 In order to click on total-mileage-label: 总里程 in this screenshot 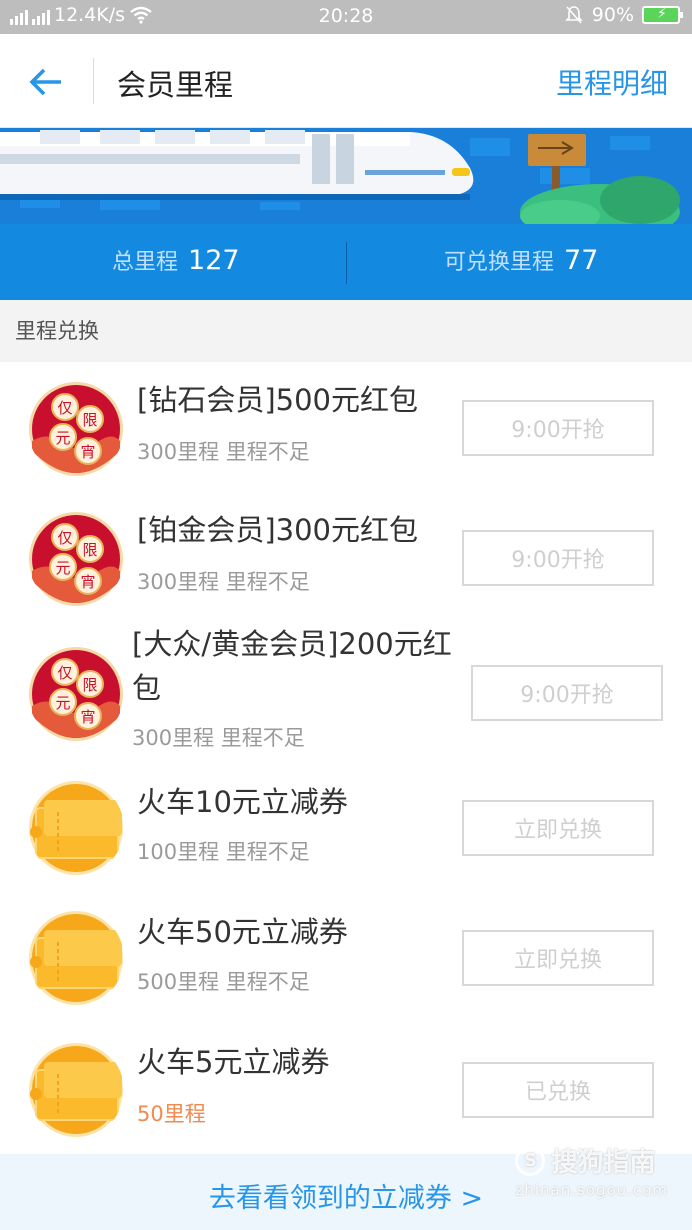, I will do `click(145, 262)`.